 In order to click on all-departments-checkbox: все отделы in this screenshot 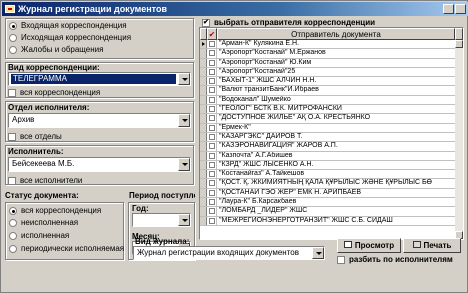, I will do `click(35, 136)`.